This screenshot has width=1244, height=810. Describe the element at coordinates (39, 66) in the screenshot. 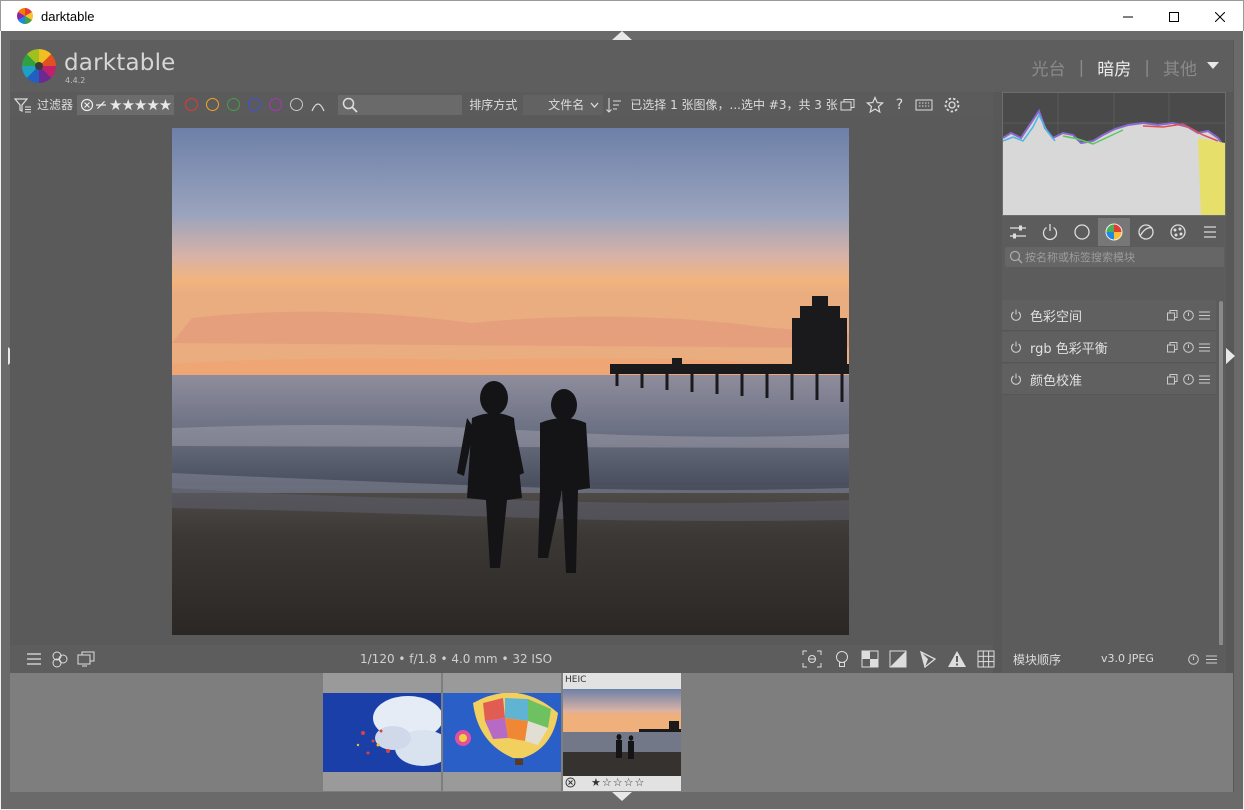

I see `logo-center` at that location.